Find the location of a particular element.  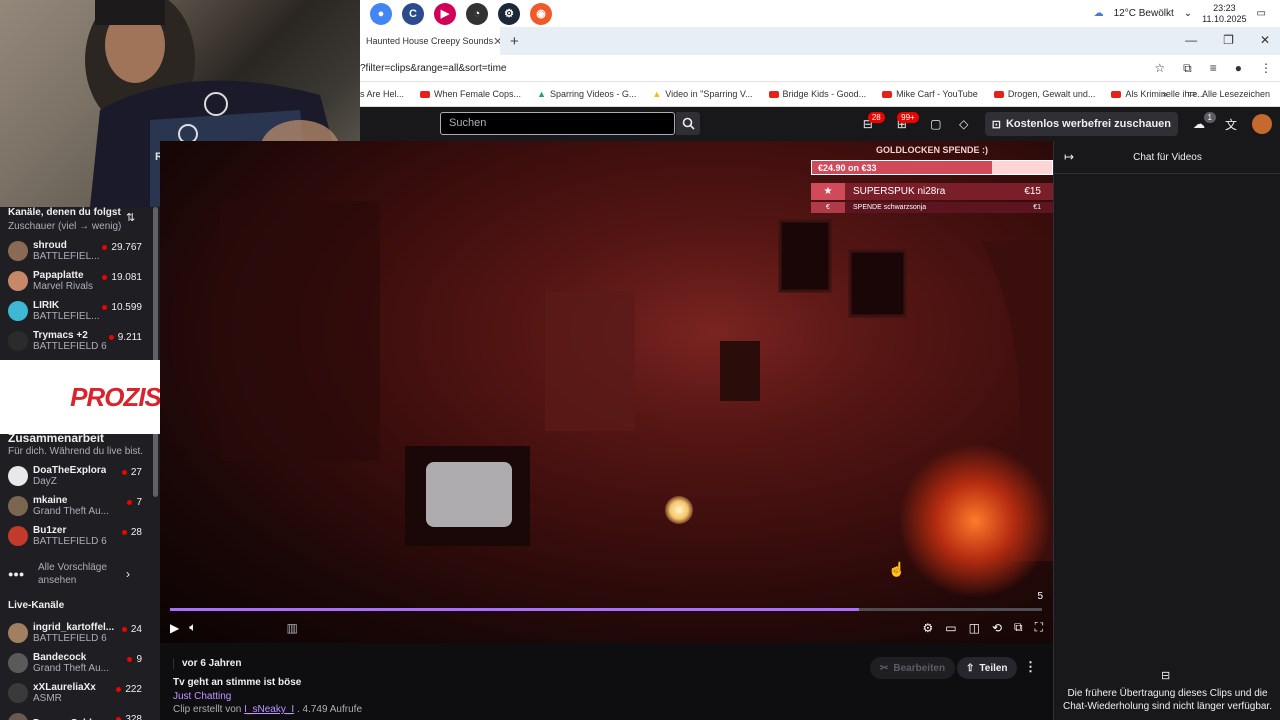

close-window-icon: ✕ is located at coordinates (1265, 40).